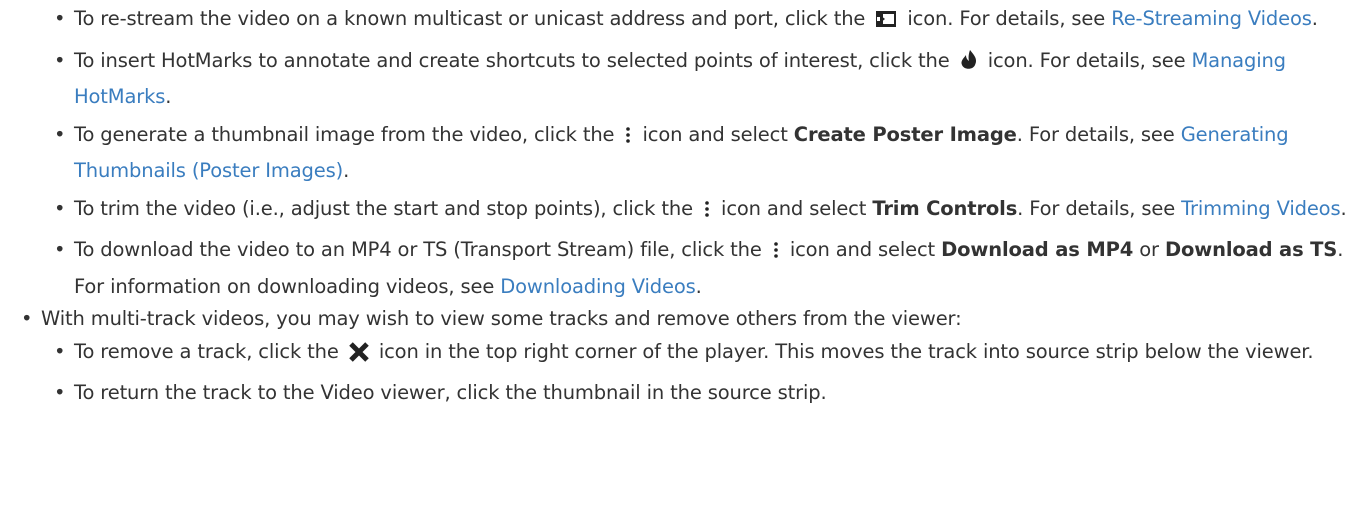  I want to click on restream-icon, so click(886, 23).